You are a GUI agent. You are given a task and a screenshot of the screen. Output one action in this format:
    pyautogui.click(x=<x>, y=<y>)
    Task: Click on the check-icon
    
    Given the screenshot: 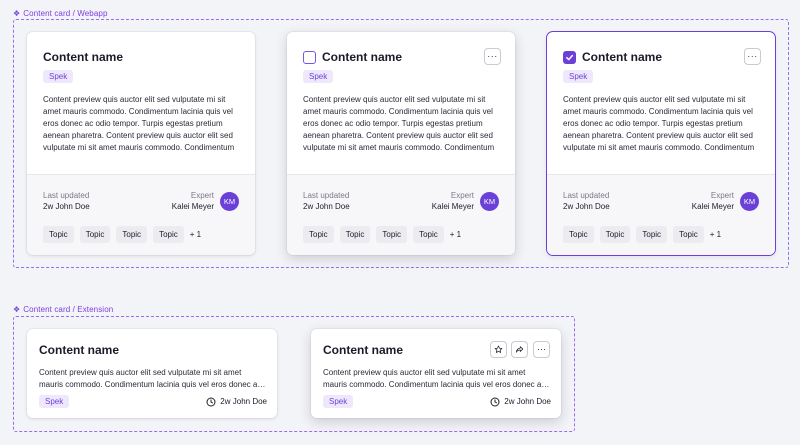 What is the action you would take?
    pyautogui.click(x=570, y=57)
    